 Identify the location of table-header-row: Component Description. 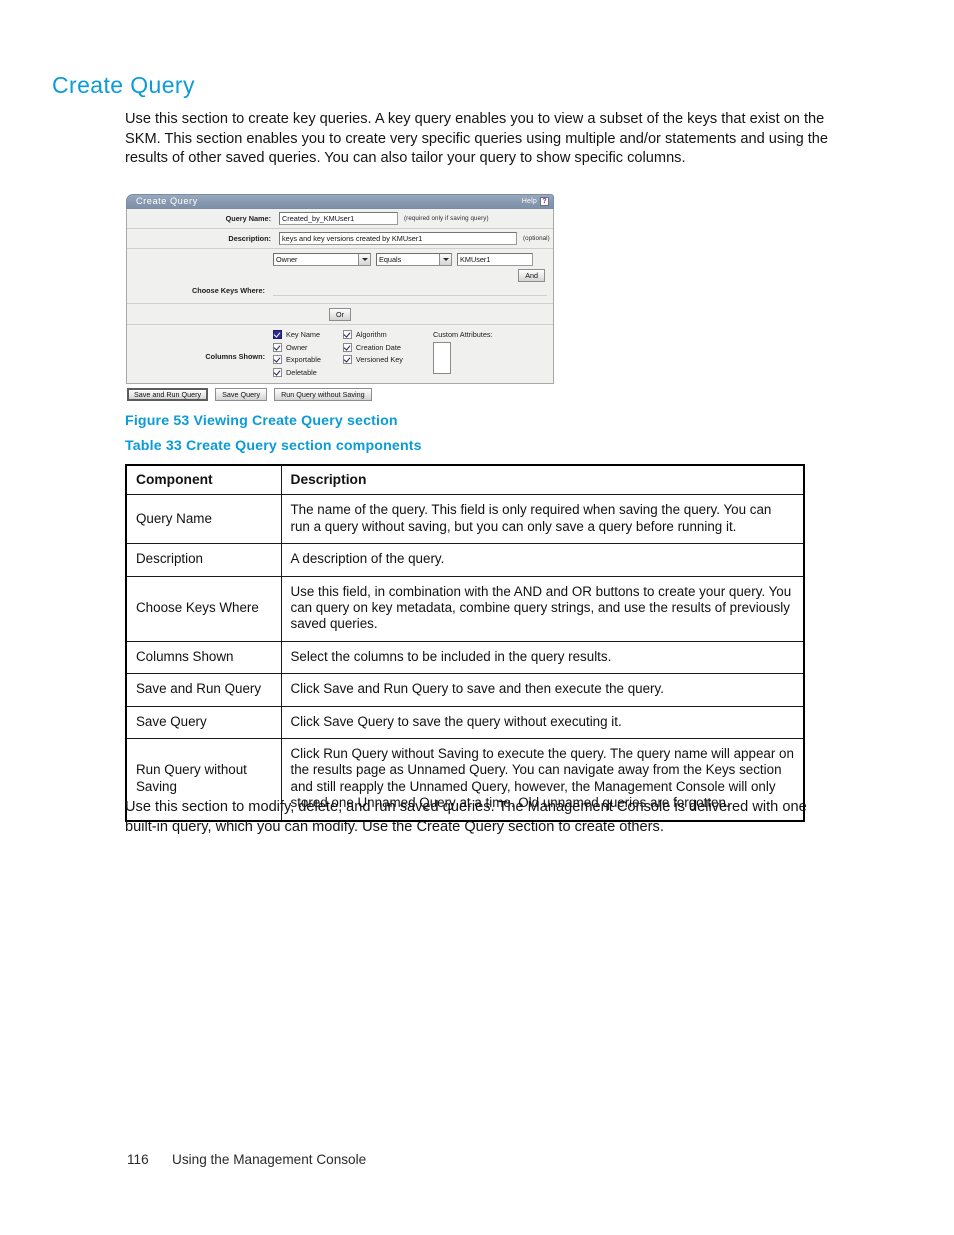
(465, 480).